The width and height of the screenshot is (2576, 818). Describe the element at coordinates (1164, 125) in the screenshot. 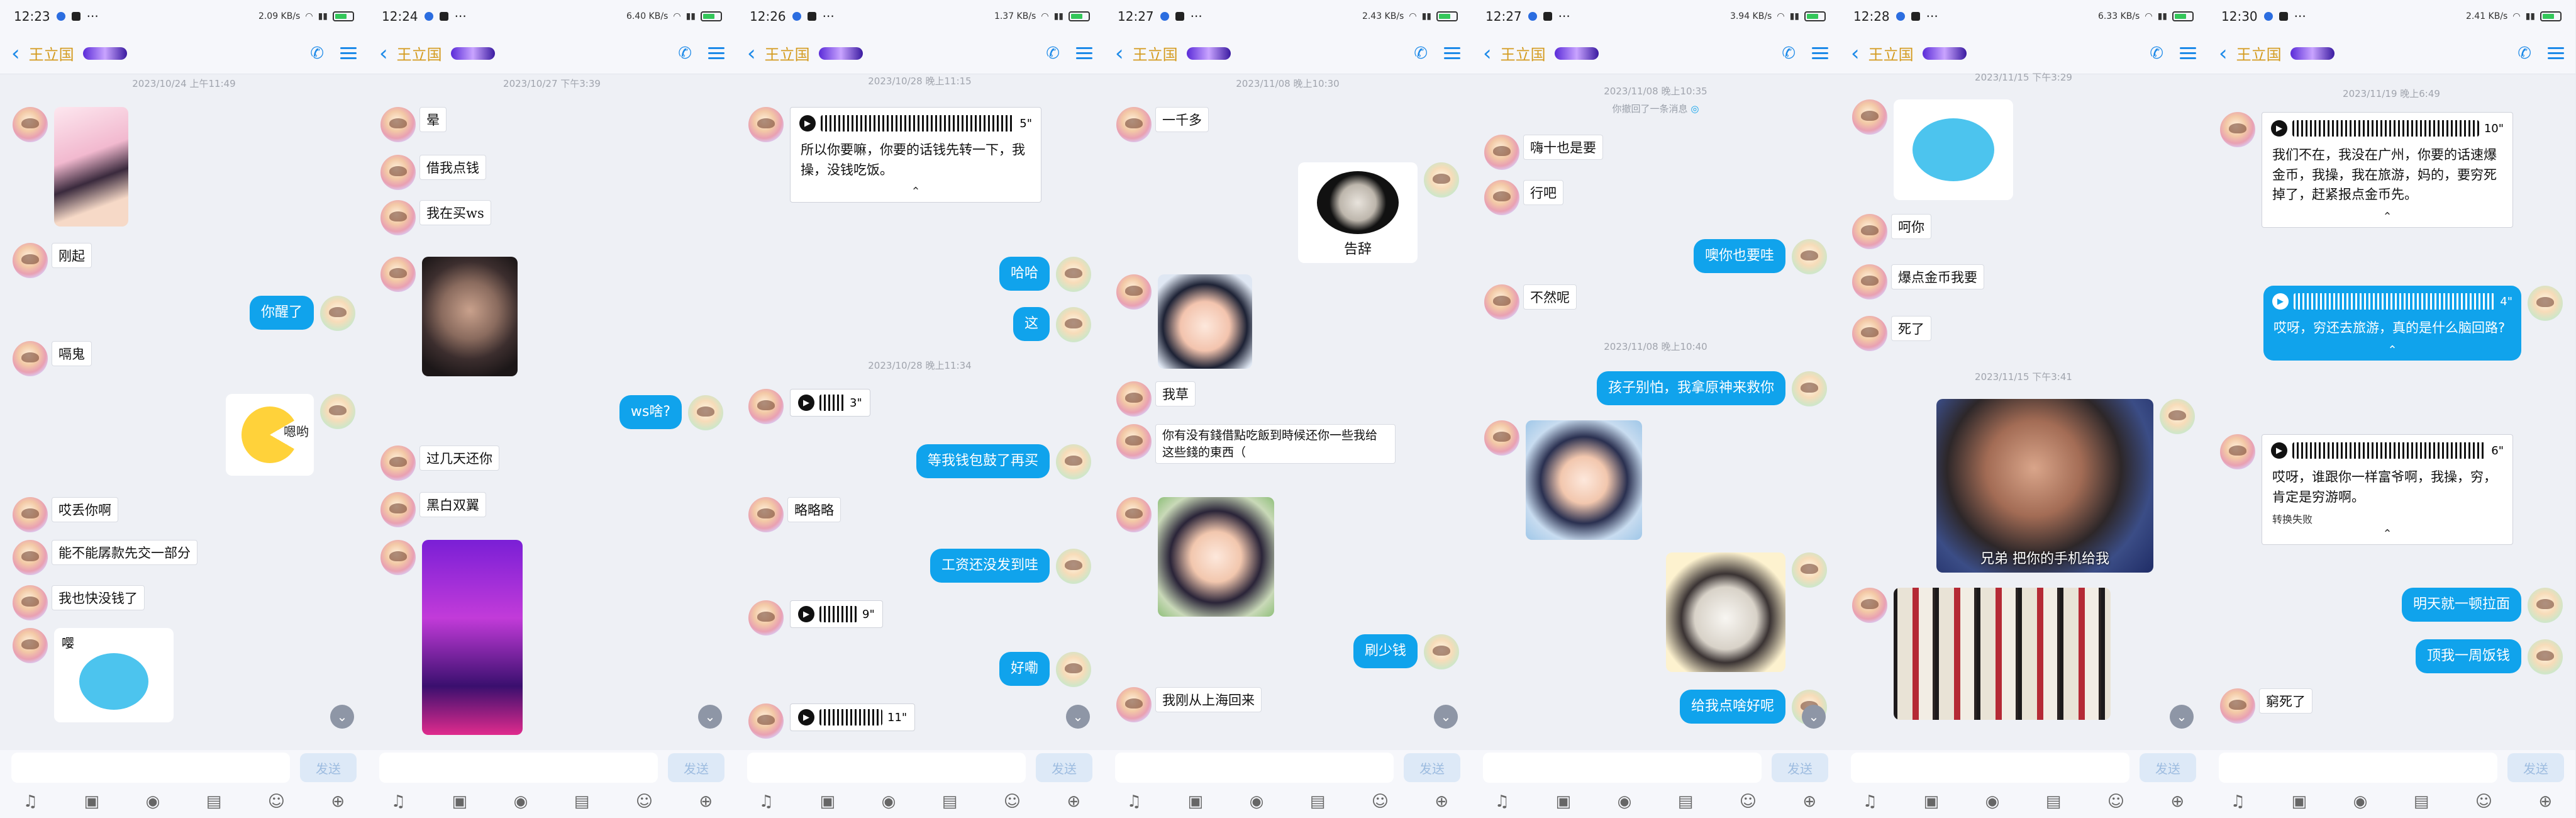

I see `message-sticker: 一千多` at that location.